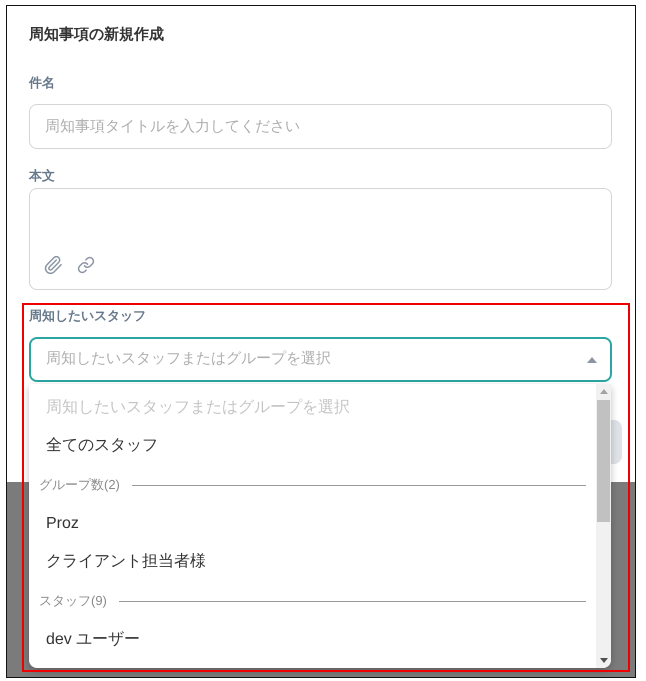  I want to click on dropdown-option: 全てのスタッフ, so click(312, 446).